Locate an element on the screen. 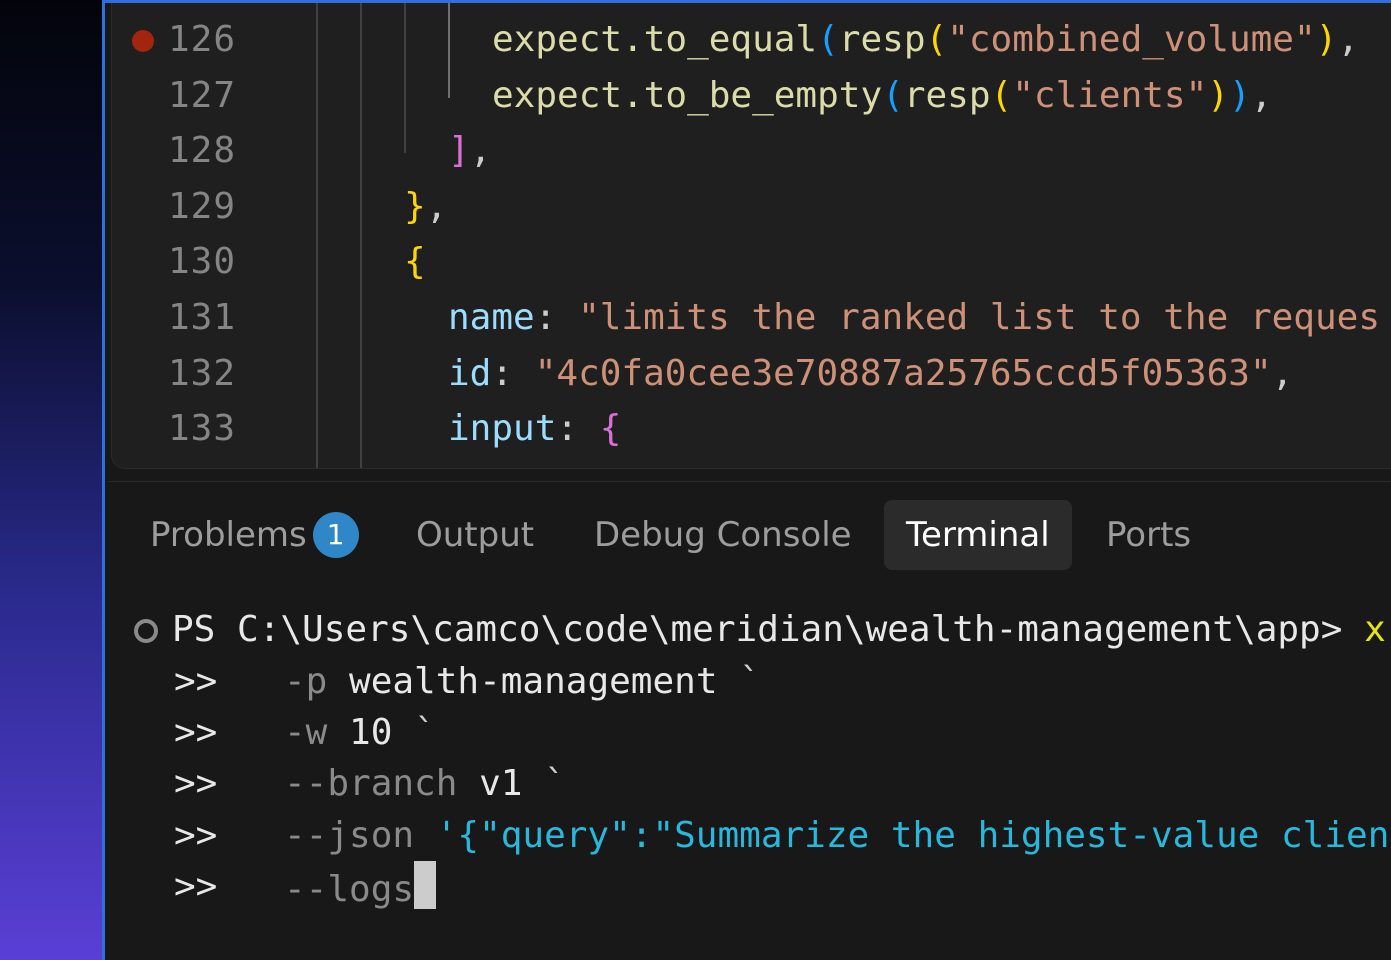  tab-ports: Ports is located at coordinates (1148, 535).